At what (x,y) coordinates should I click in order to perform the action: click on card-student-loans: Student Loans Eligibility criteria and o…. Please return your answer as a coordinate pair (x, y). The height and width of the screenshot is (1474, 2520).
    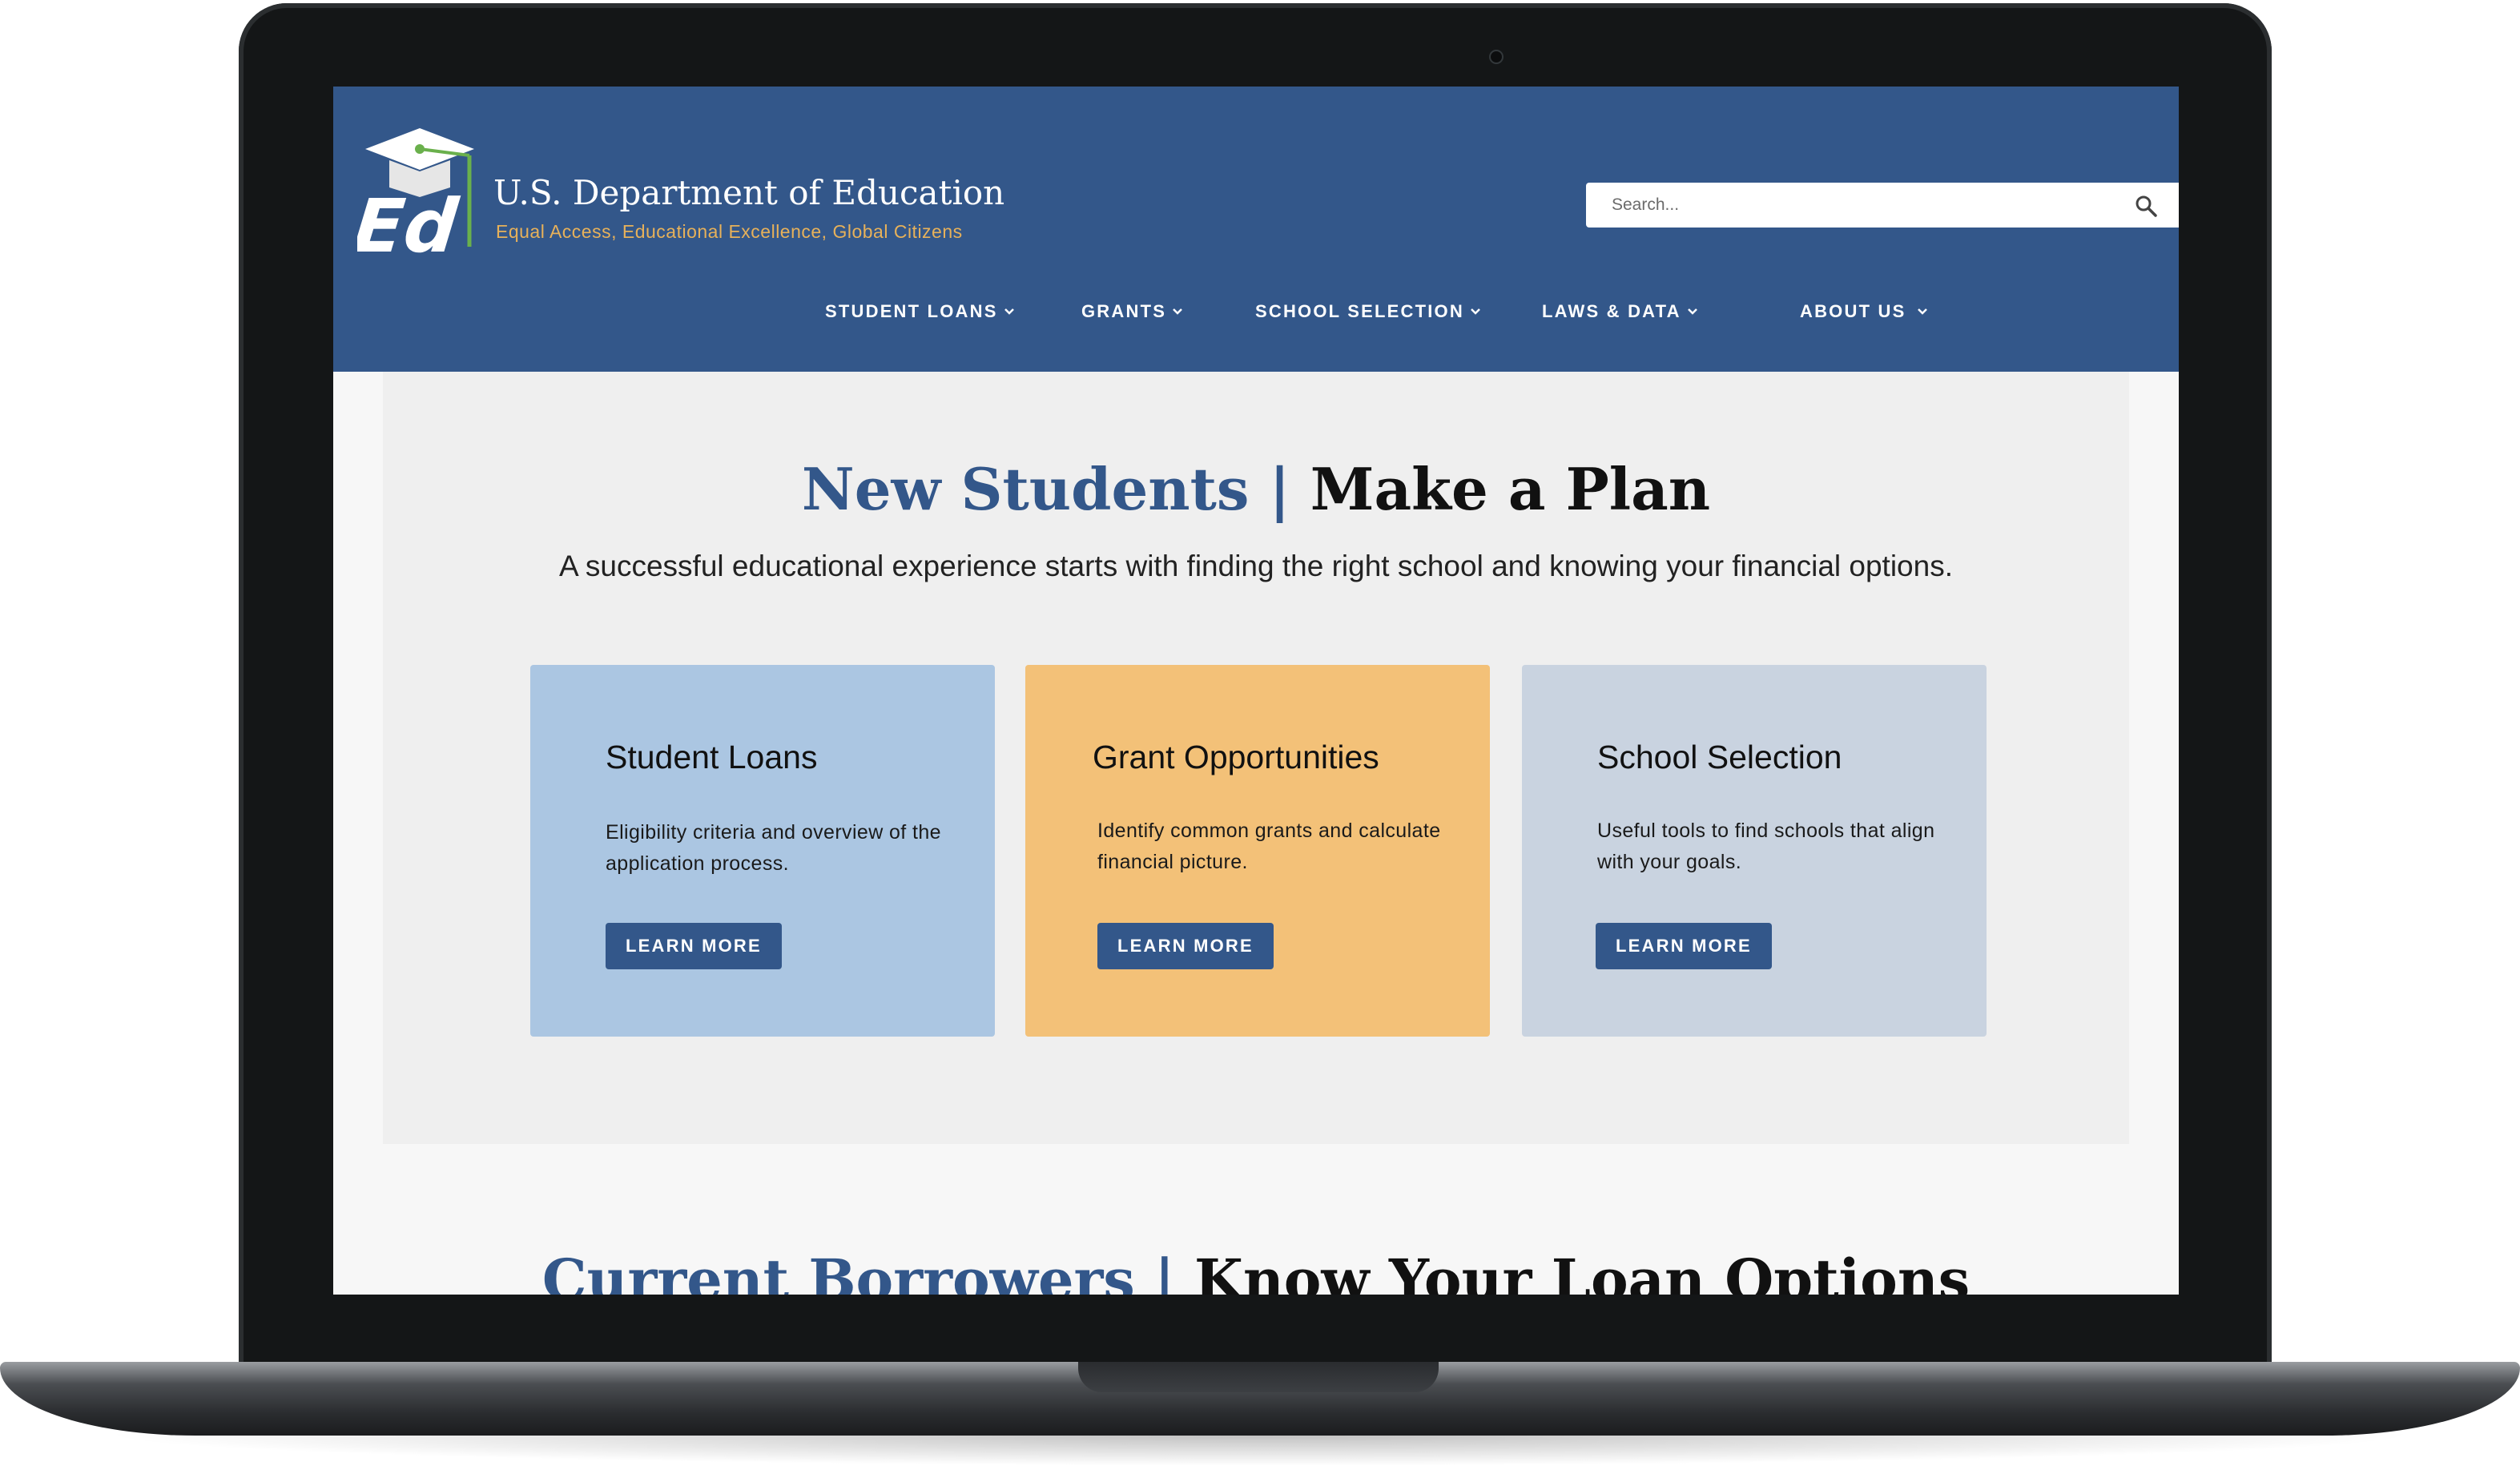
    Looking at the image, I should click on (762, 851).